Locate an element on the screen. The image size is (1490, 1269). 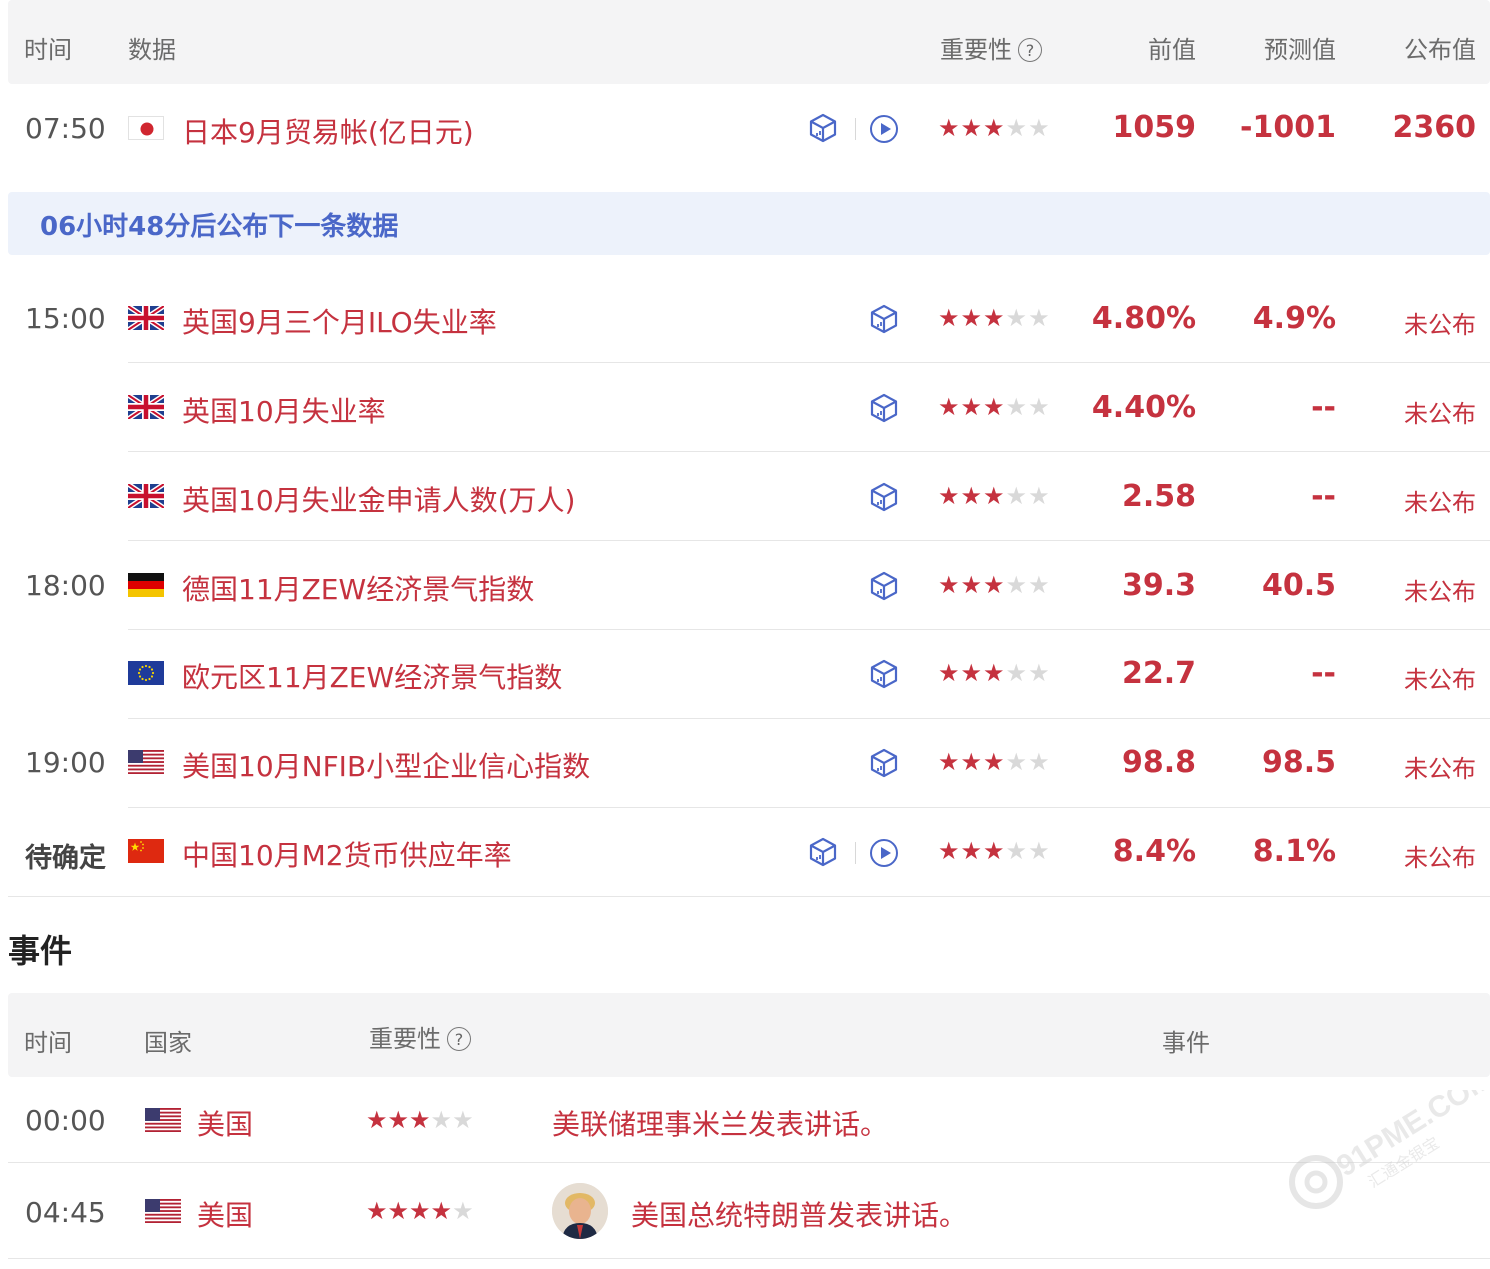
germany-flag-icon is located at coordinates (146, 585).